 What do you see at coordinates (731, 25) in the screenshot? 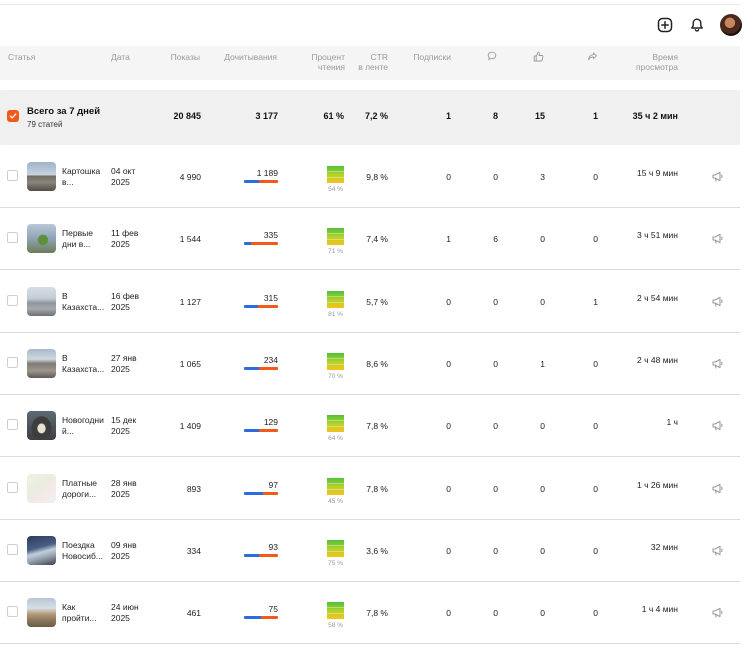
I see `avatar` at bounding box center [731, 25].